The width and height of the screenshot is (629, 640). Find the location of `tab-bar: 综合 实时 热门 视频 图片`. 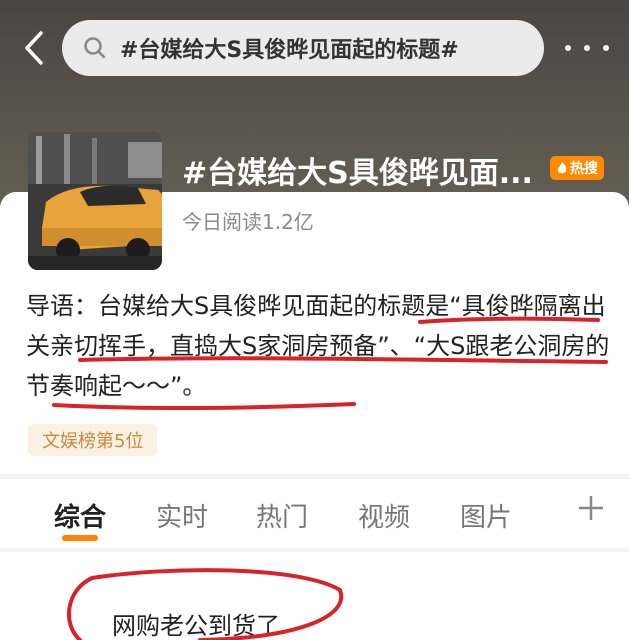

tab-bar: 综合 实时 热门 视频 图片 is located at coordinates (314, 513).